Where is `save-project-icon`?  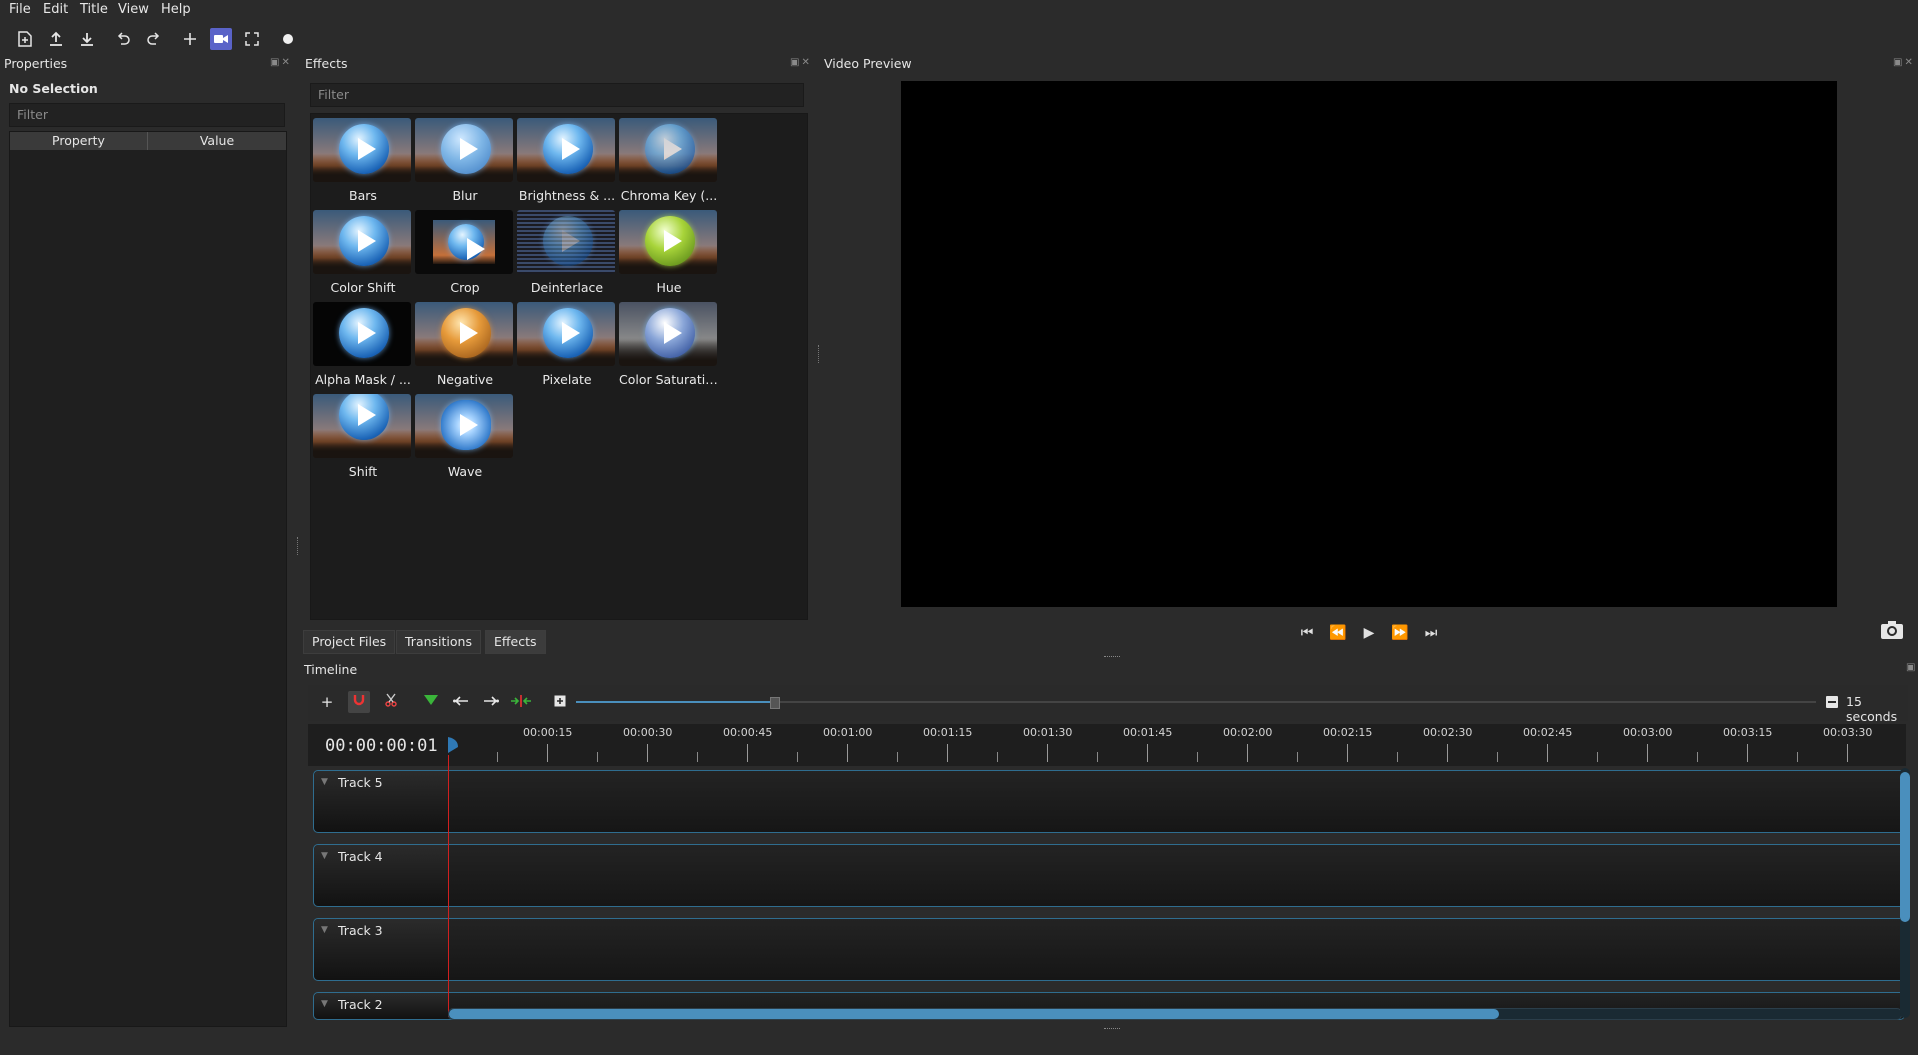
save-project-icon is located at coordinates (87, 39).